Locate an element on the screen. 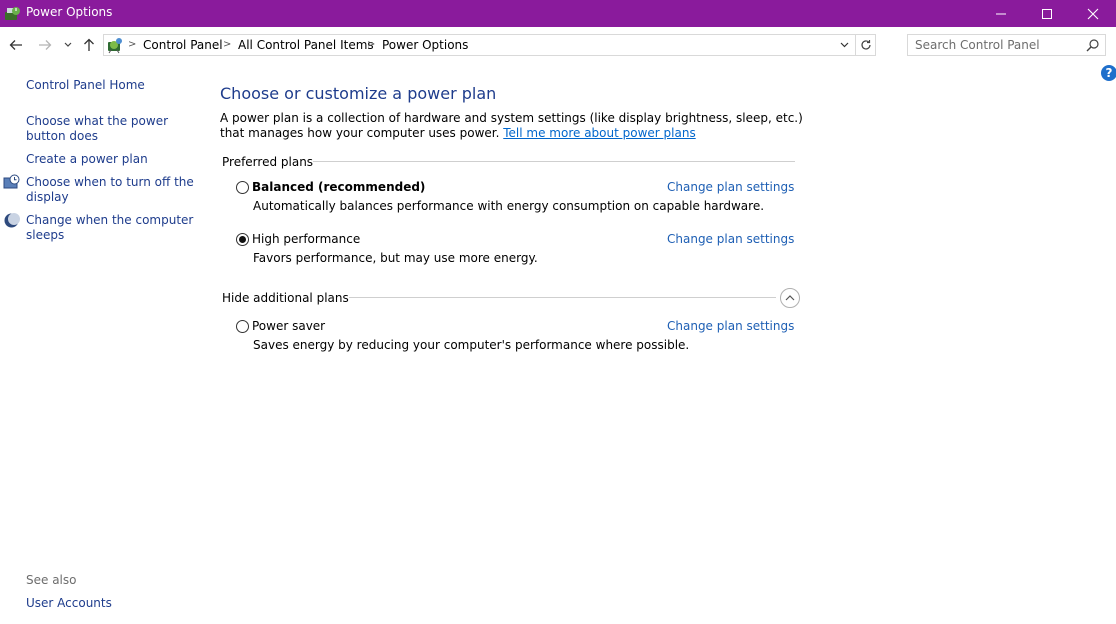  recent-locations-button is located at coordinates (68, 45).